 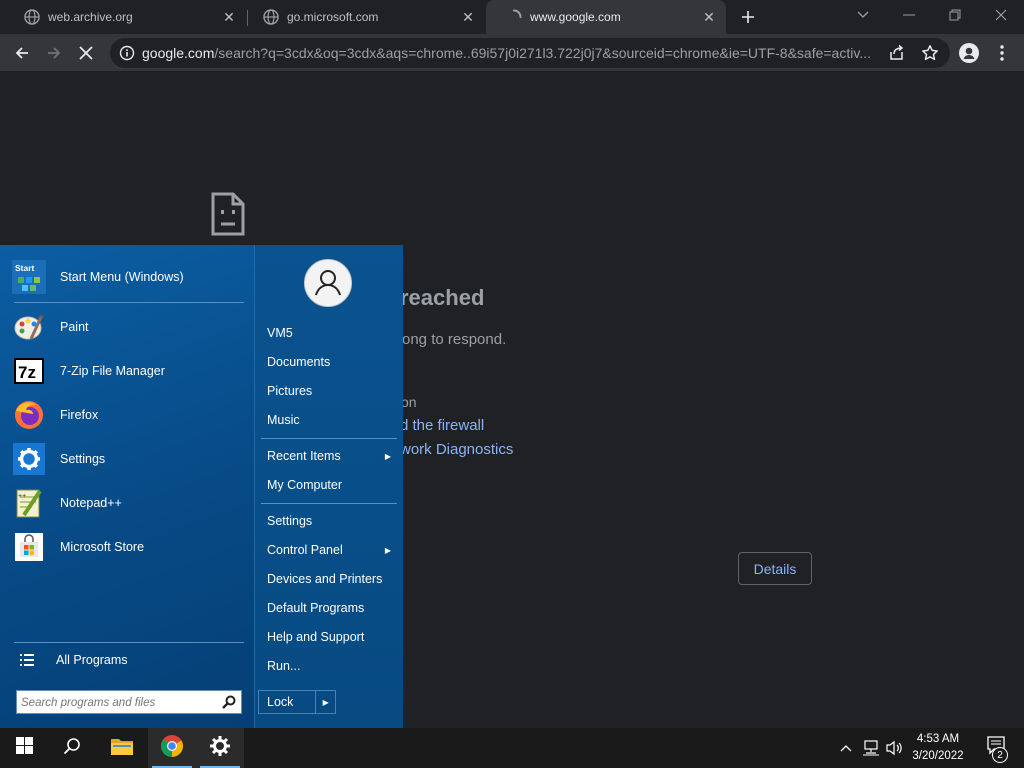 What do you see at coordinates (897, 55) in the screenshot?
I see `share-icon` at bounding box center [897, 55].